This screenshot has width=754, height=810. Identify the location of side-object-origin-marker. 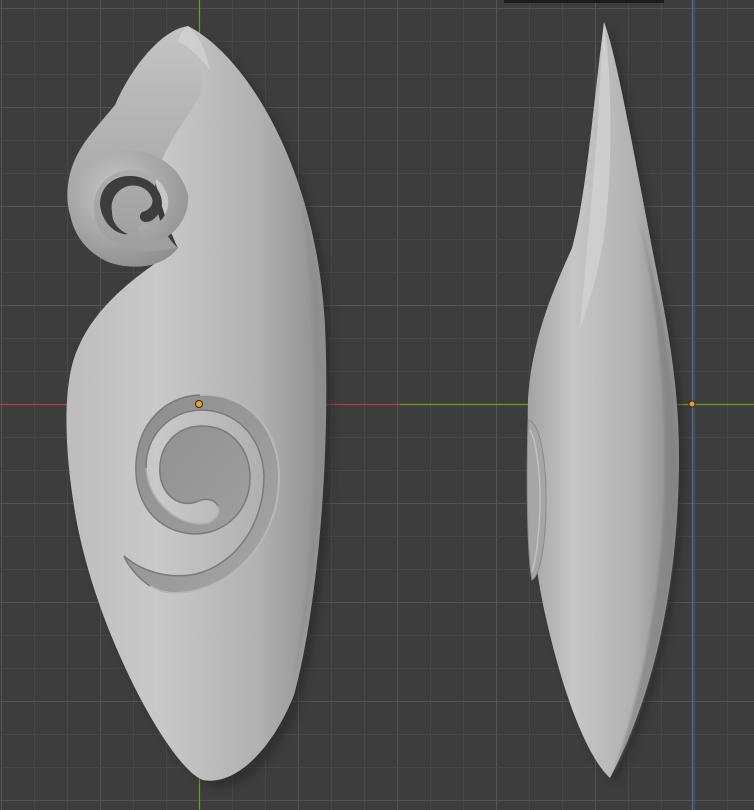
(692, 404).